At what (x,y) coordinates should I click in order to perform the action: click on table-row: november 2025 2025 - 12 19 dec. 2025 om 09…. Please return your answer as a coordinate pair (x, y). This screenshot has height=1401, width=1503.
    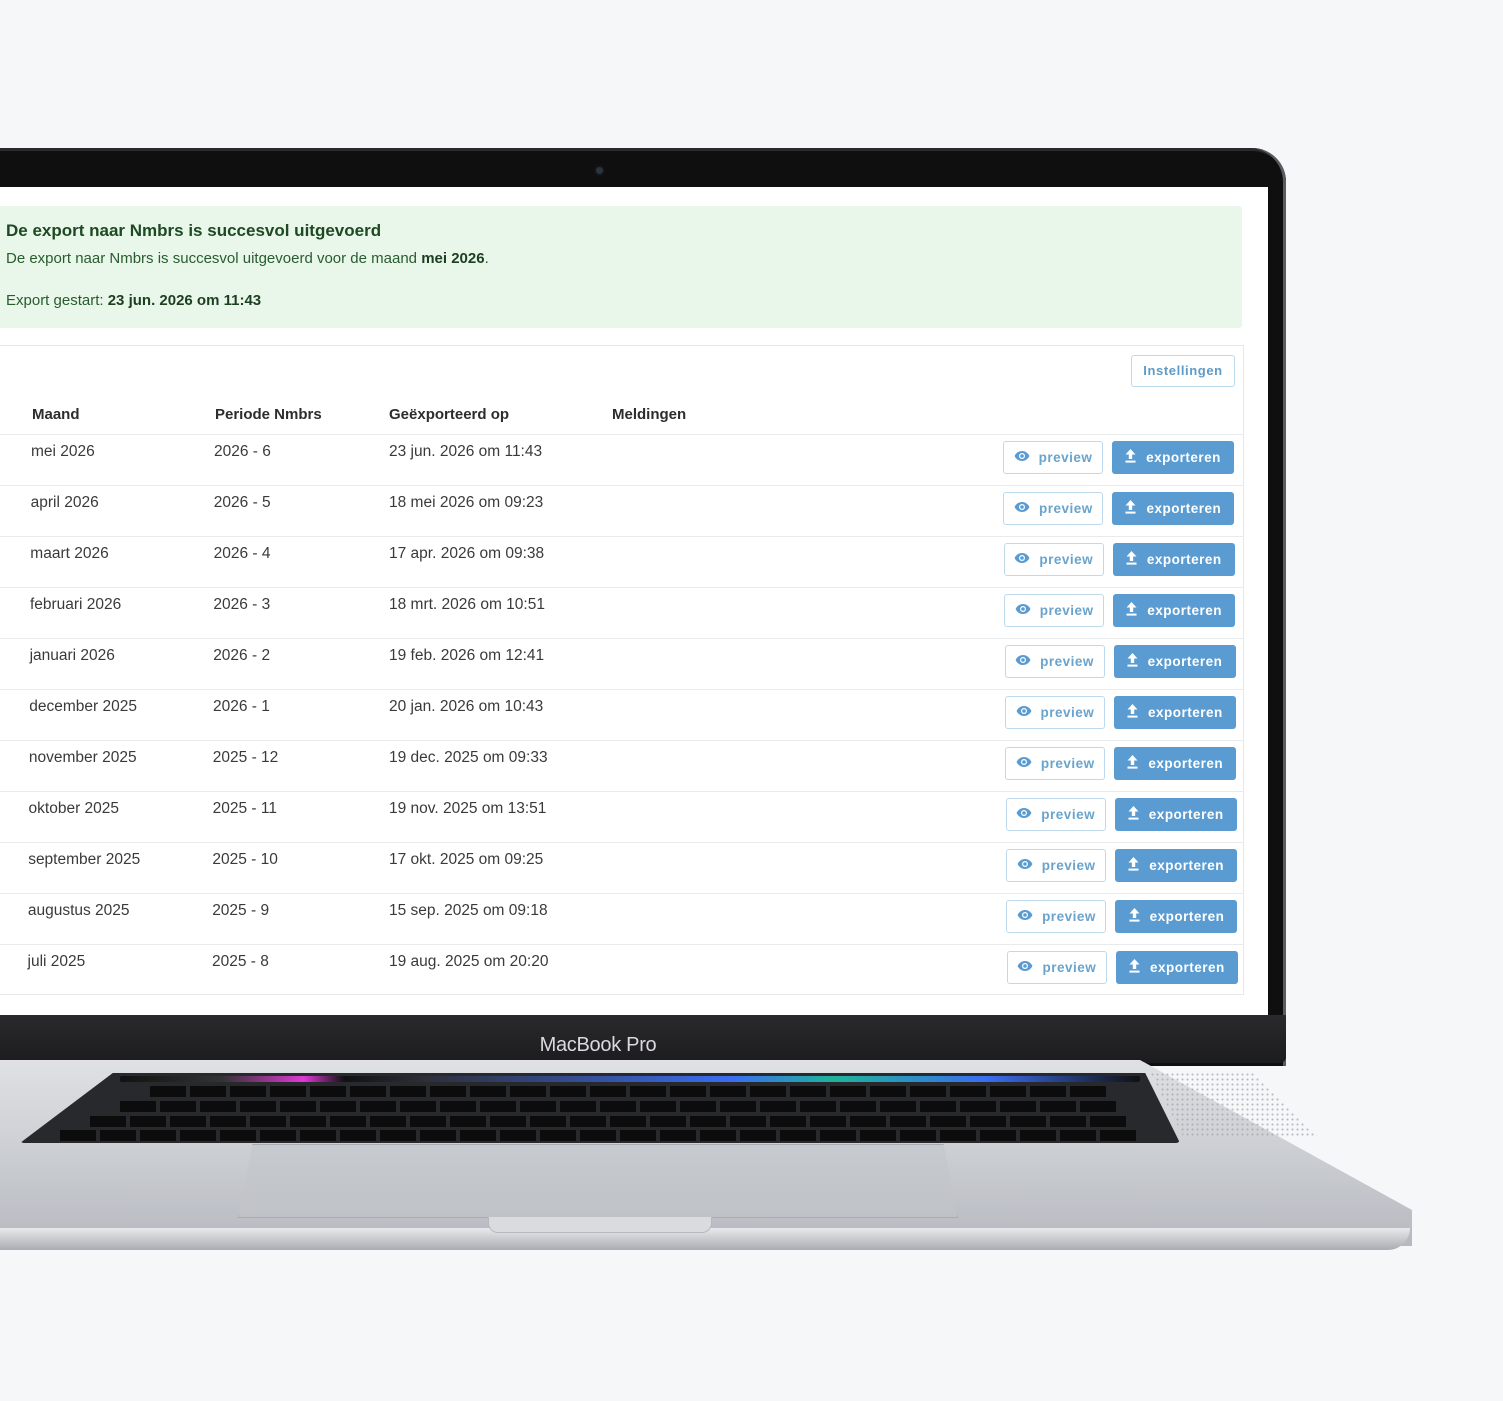
    Looking at the image, I should click on (621, 766).